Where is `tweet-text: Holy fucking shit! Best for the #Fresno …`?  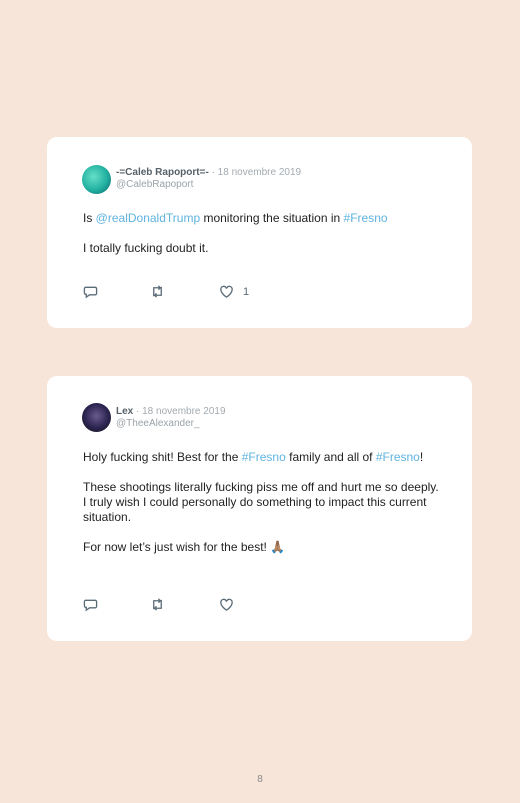
tweet-text: Holy fucking shit! Best for the #Fresno … is located at coordinates (263, 510).